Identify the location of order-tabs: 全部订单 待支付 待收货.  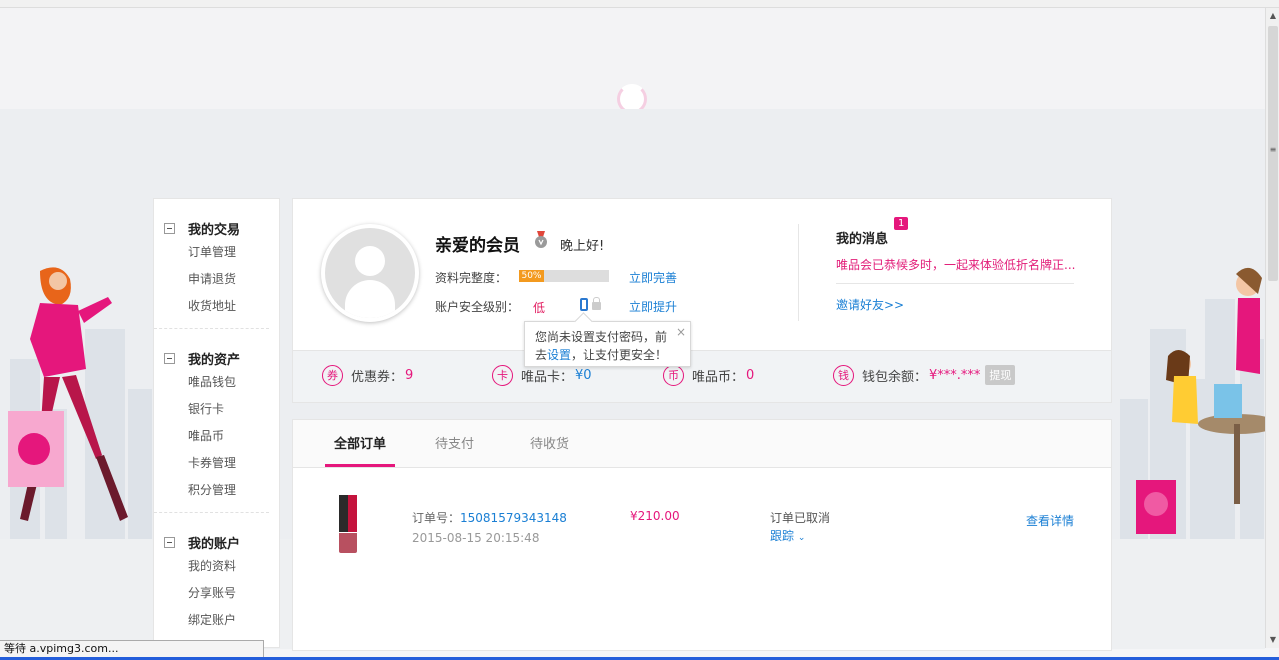
(702, 444).